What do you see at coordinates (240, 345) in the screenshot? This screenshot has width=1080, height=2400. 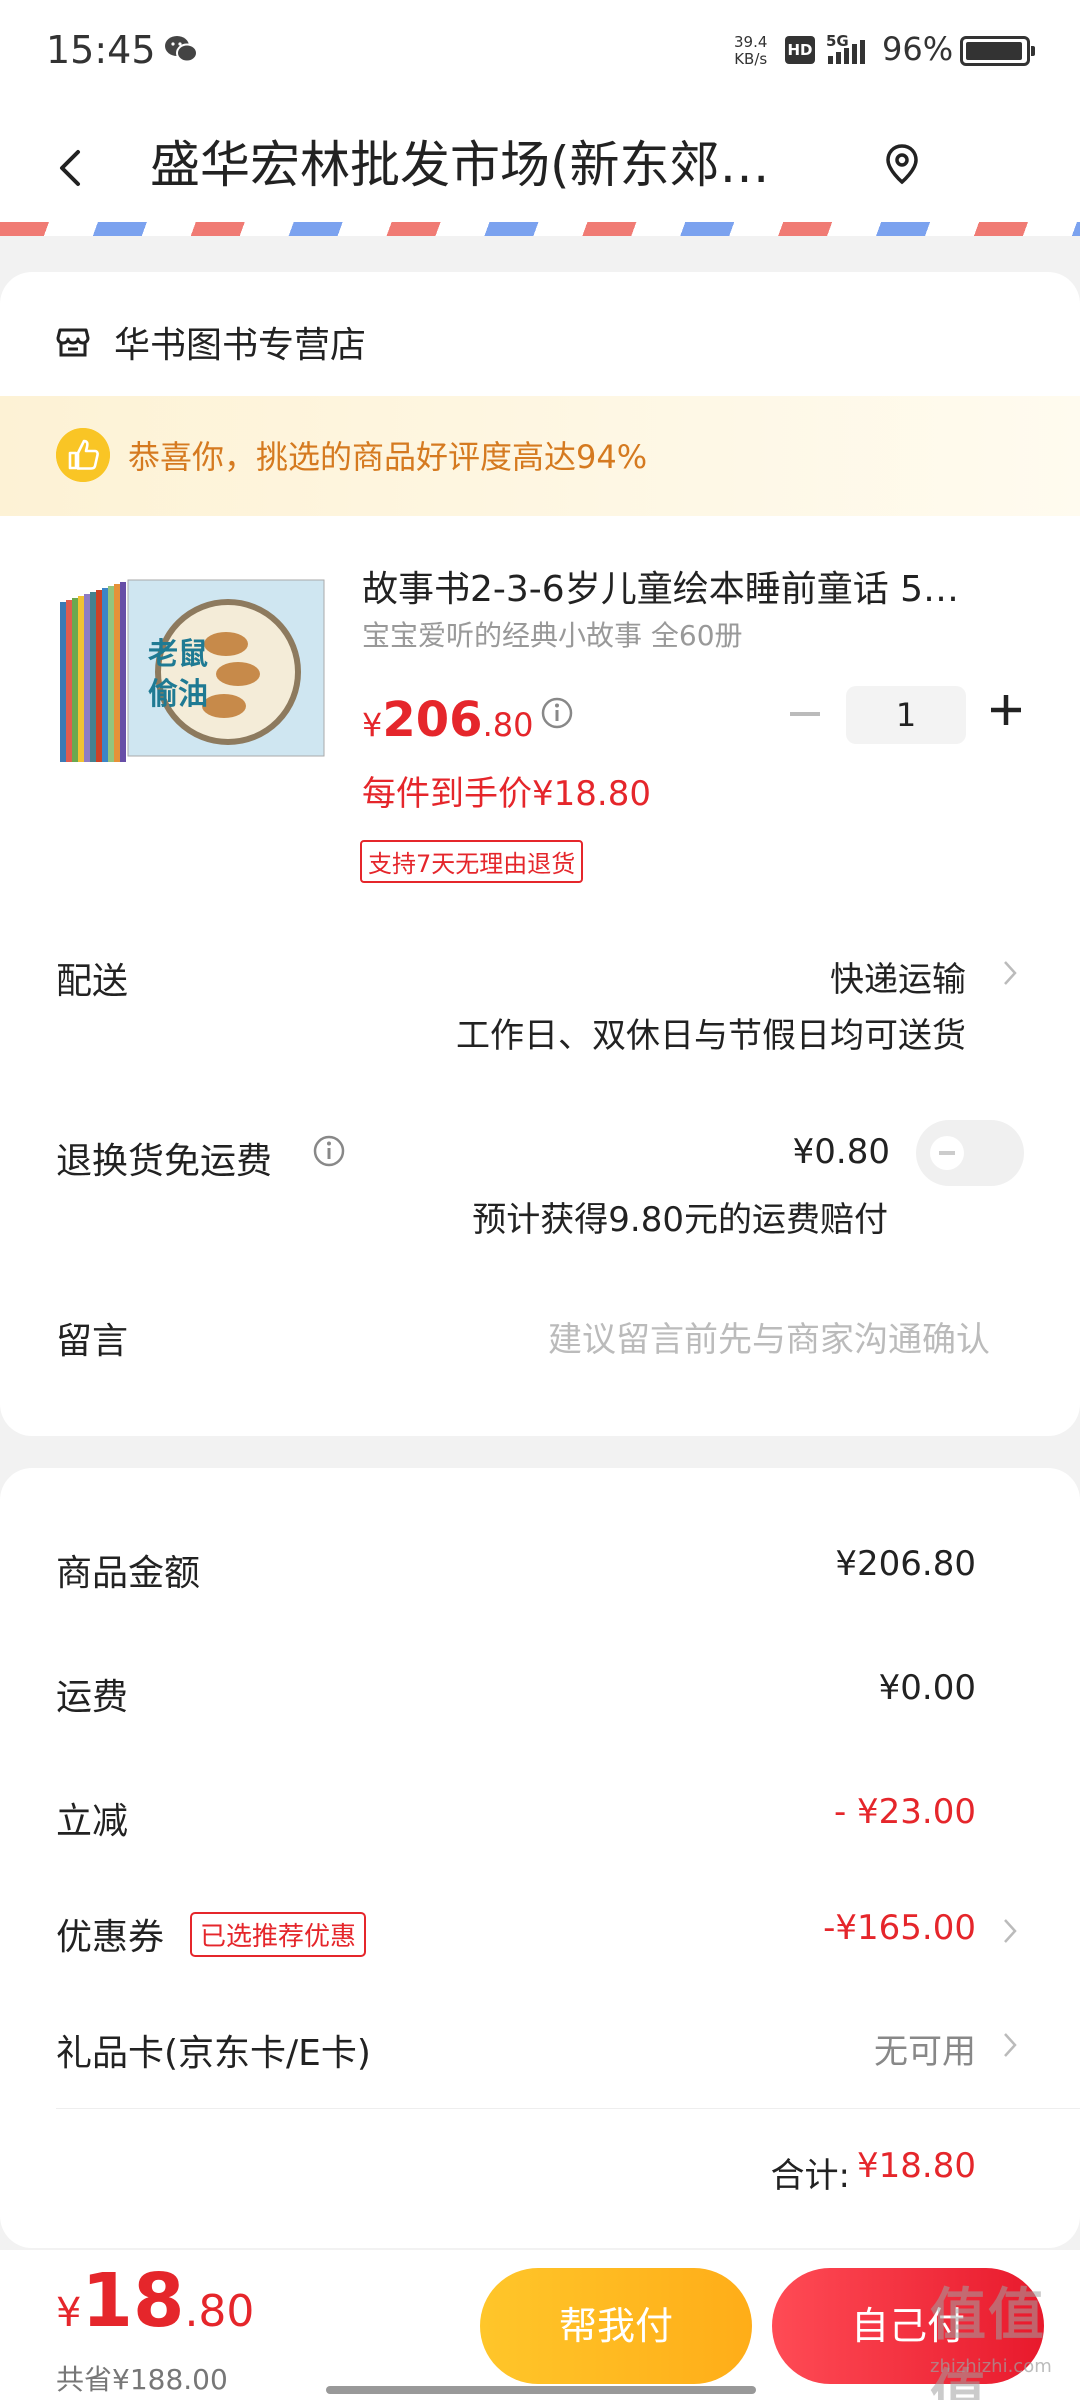 I see `shop-name: 华书图书专营店` at bounding box center [240, 345].